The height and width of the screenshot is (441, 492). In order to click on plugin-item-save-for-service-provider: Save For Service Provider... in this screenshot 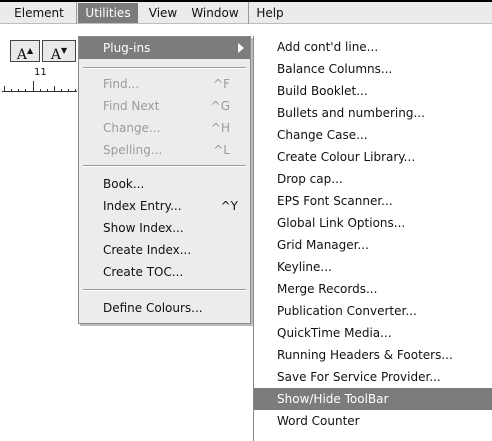, I will do `click(373, 377)`.